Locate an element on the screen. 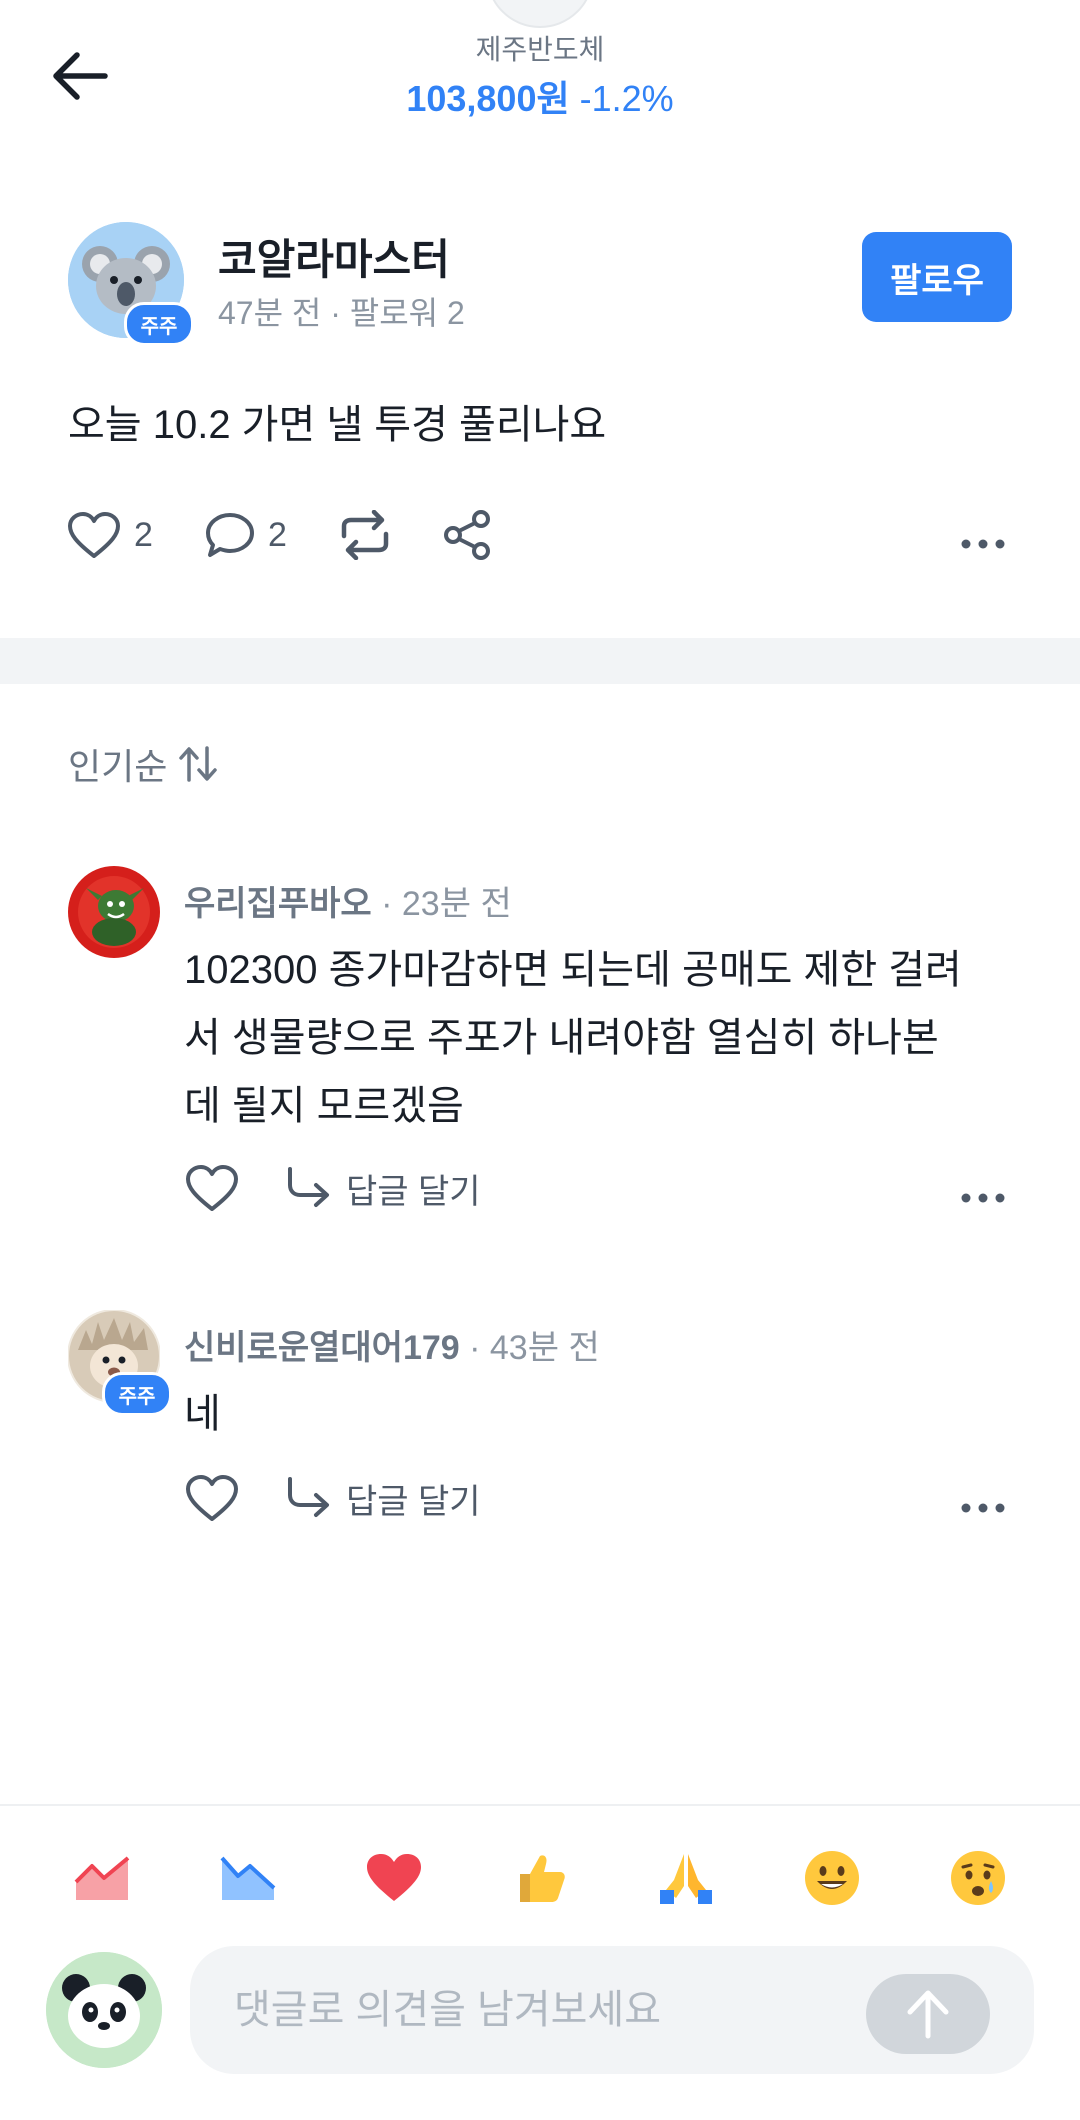 The image size is (1080, 2120). comment-author: 신비로운열대어179 · 43분 전 is located at coordinates (392, 1344).